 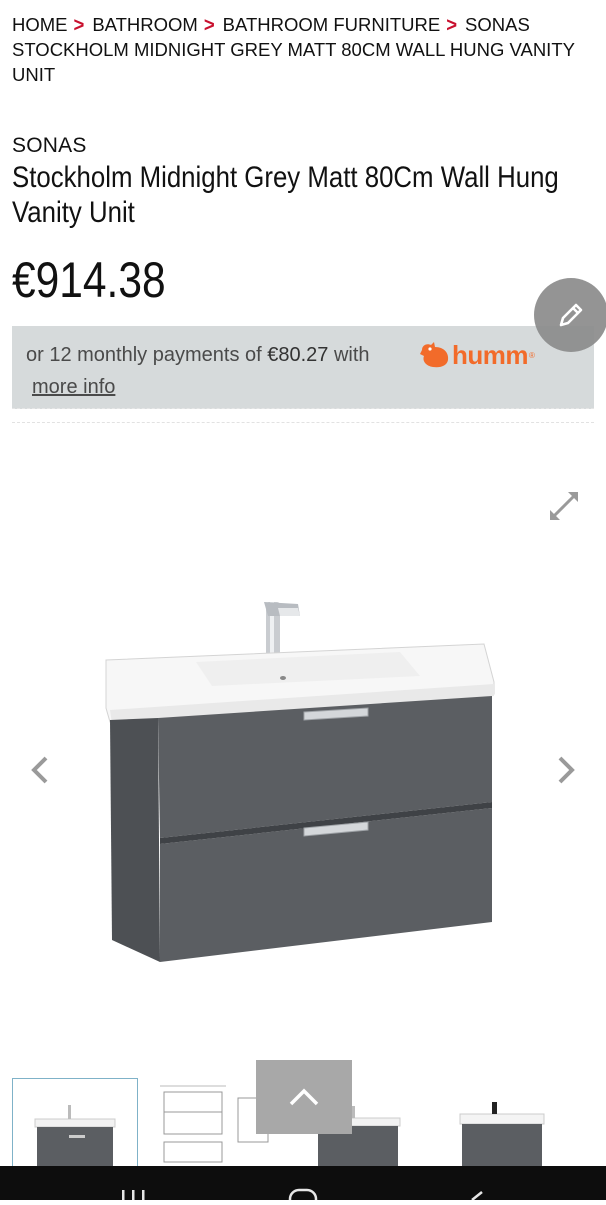 I want to click on humm-wordmark: humm, so click(x=490, y=354).